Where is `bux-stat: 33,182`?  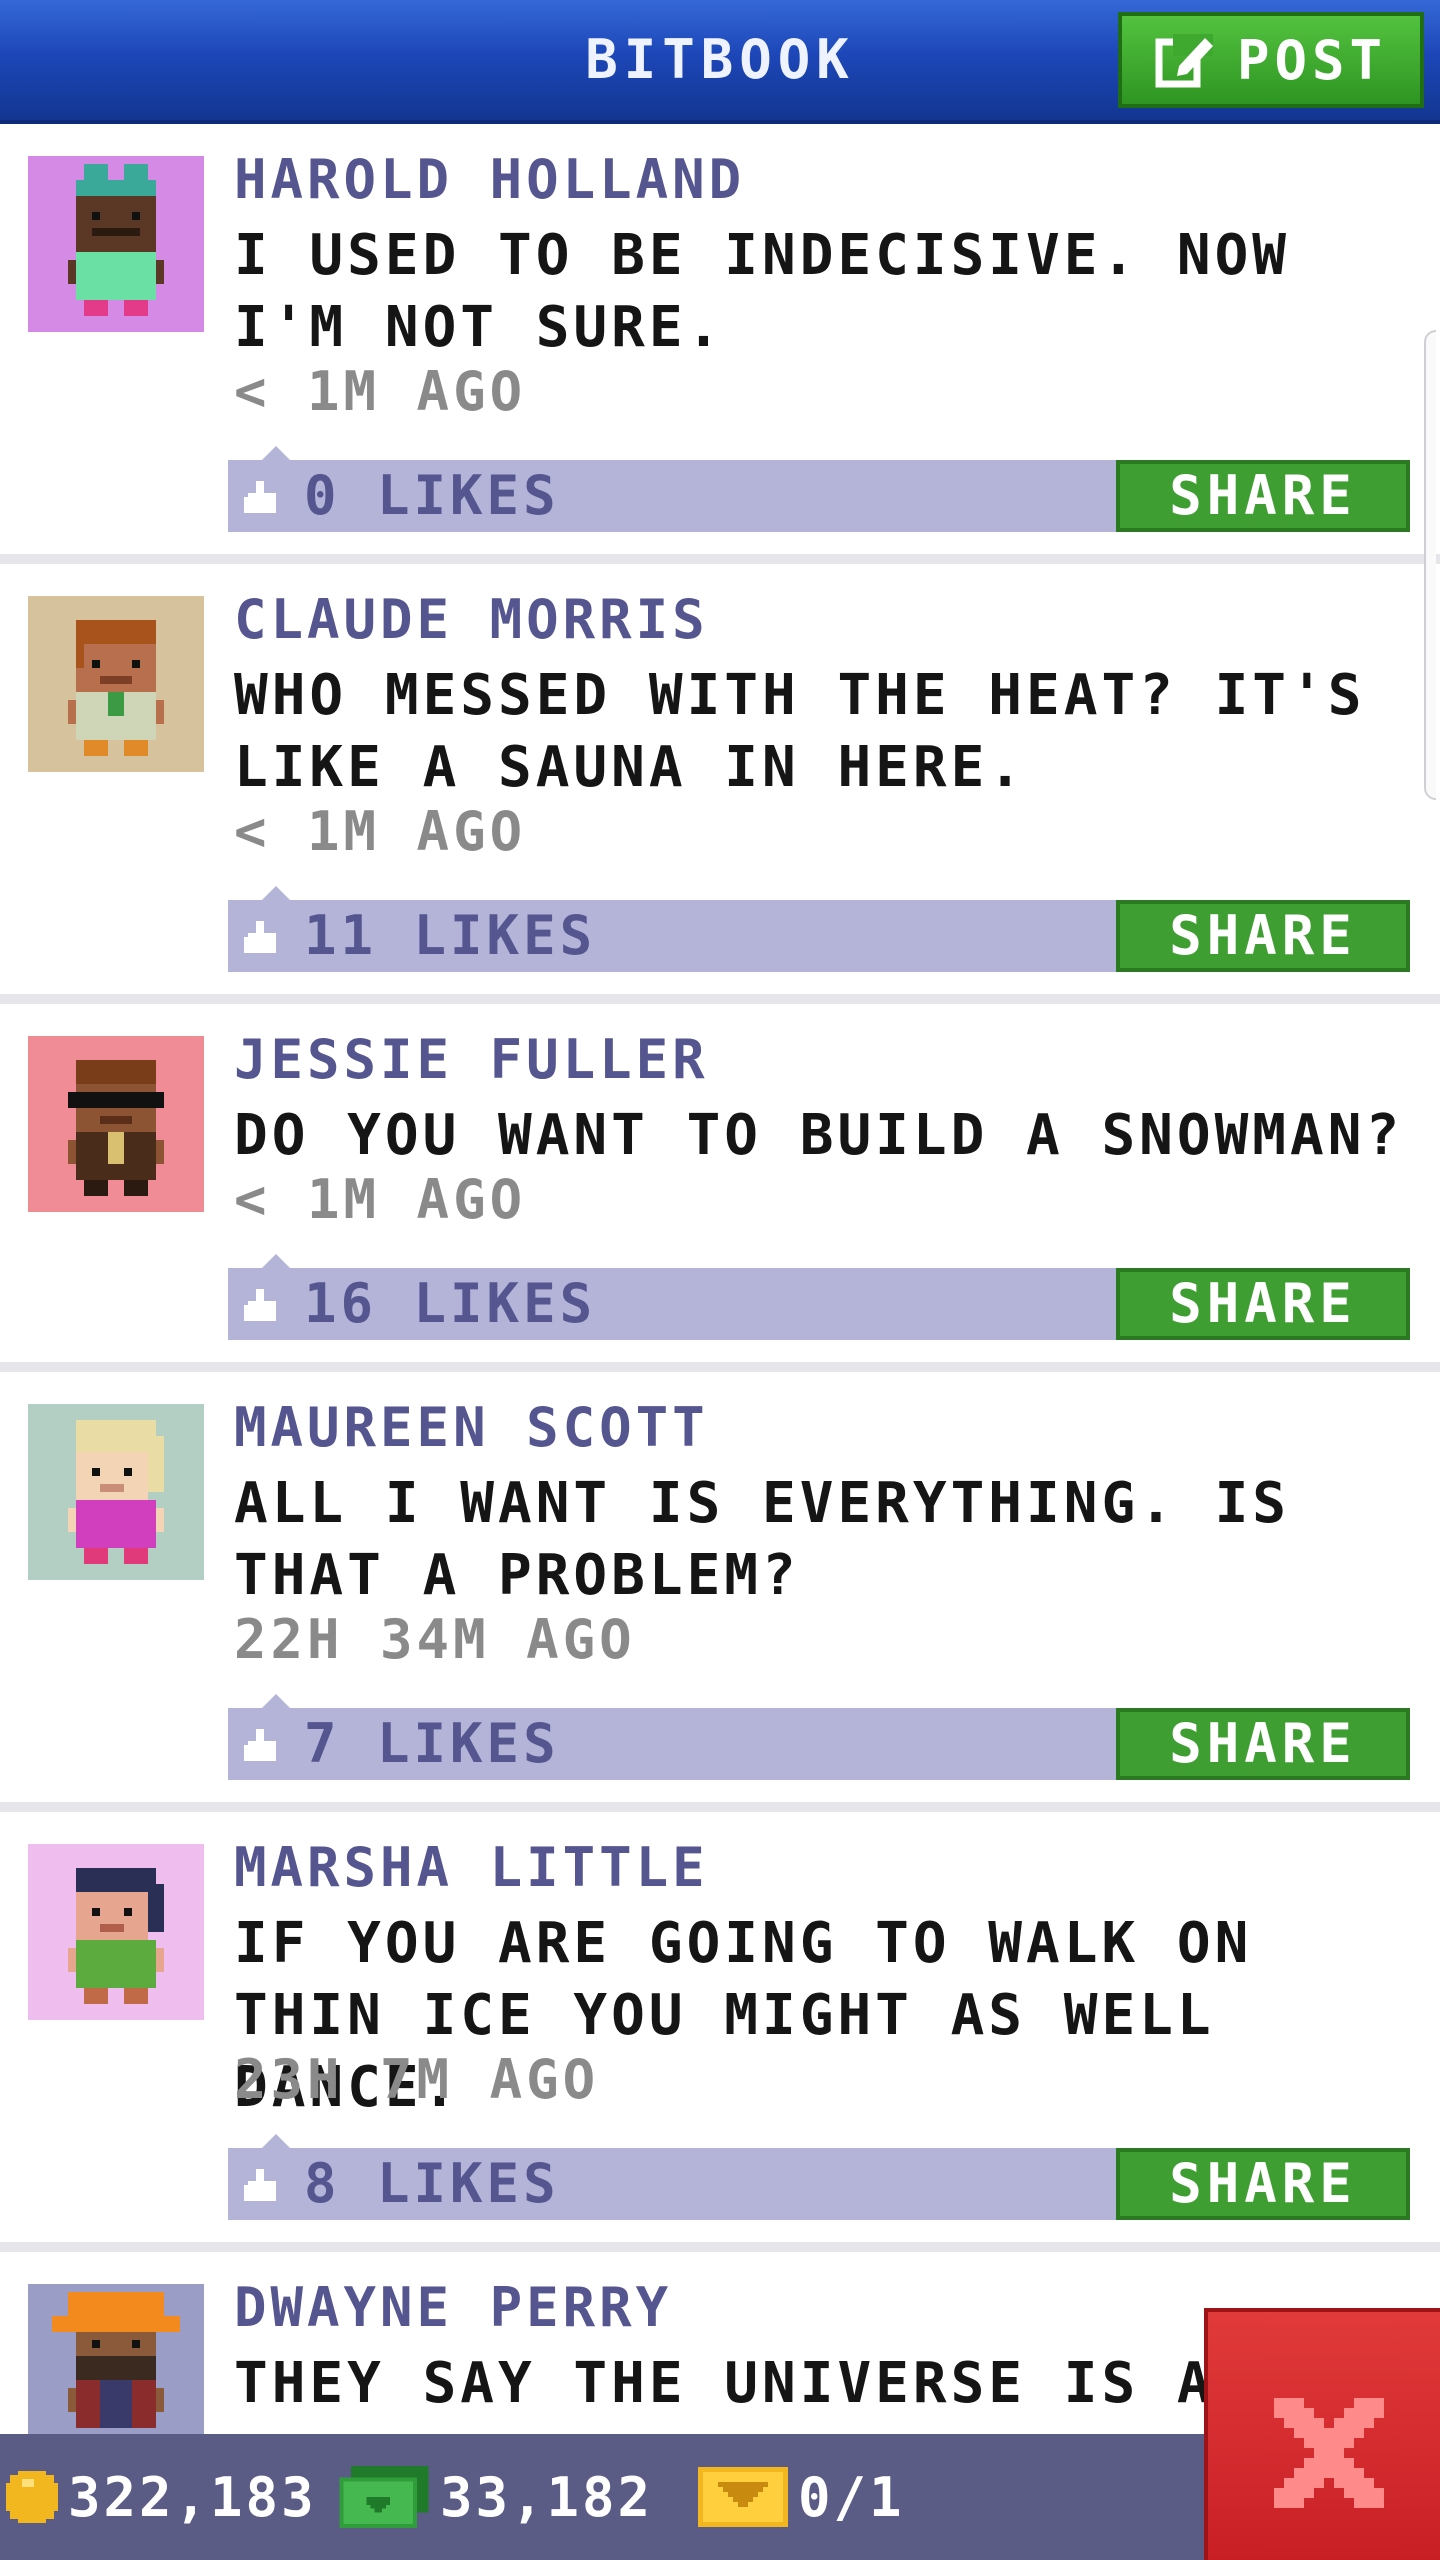 bux-stat: 33,182 is located at coordinates (495, 2497).